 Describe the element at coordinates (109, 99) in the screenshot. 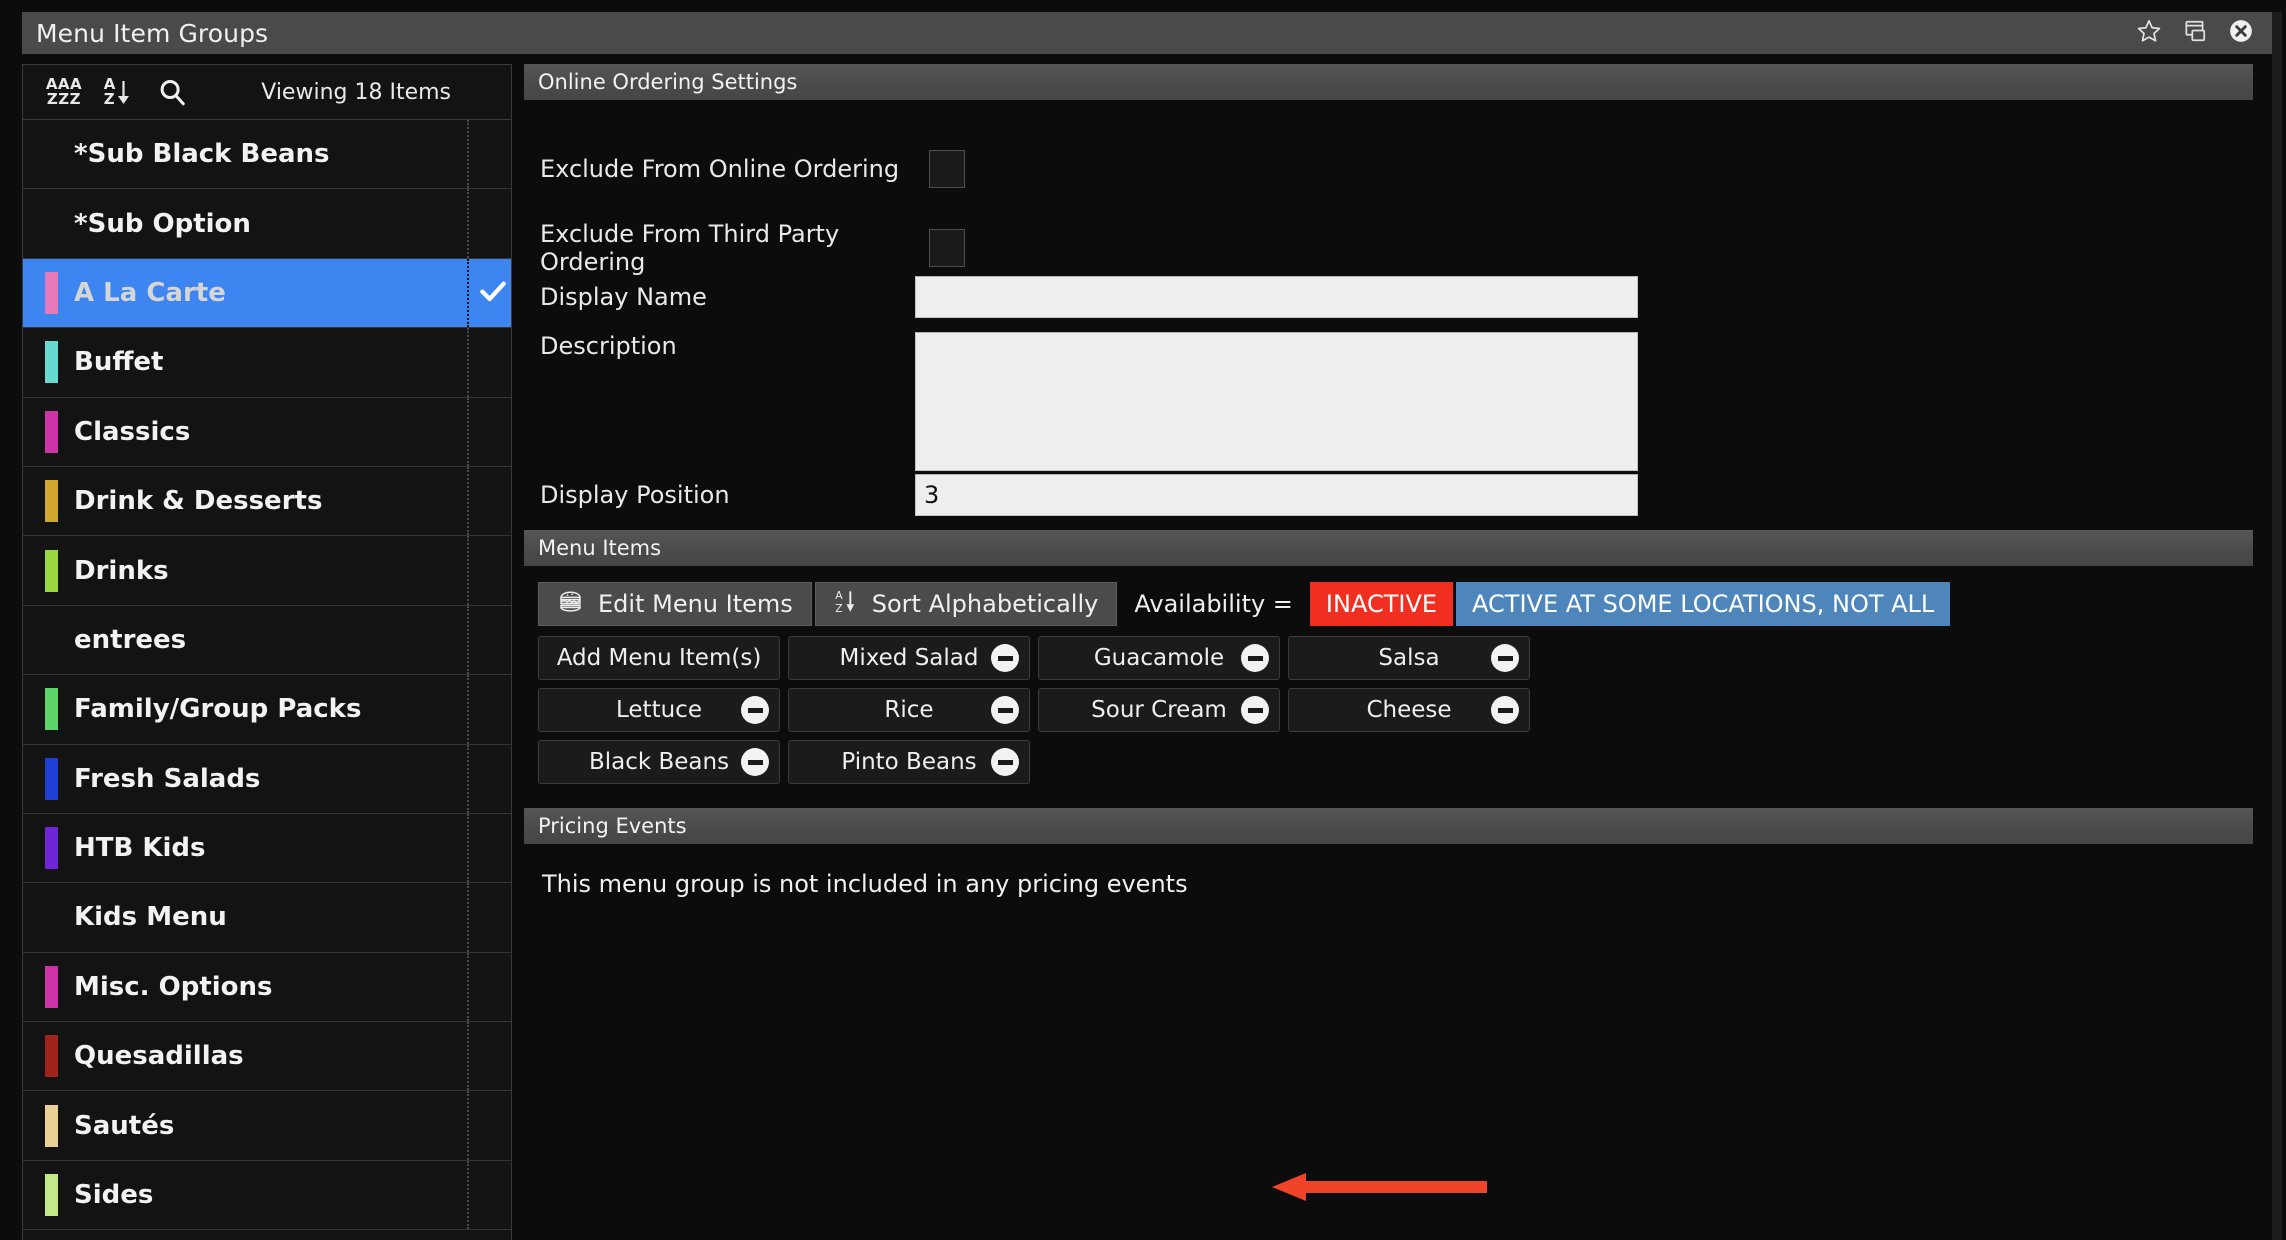

I see `sort-az-letter-z: Z` at that location.